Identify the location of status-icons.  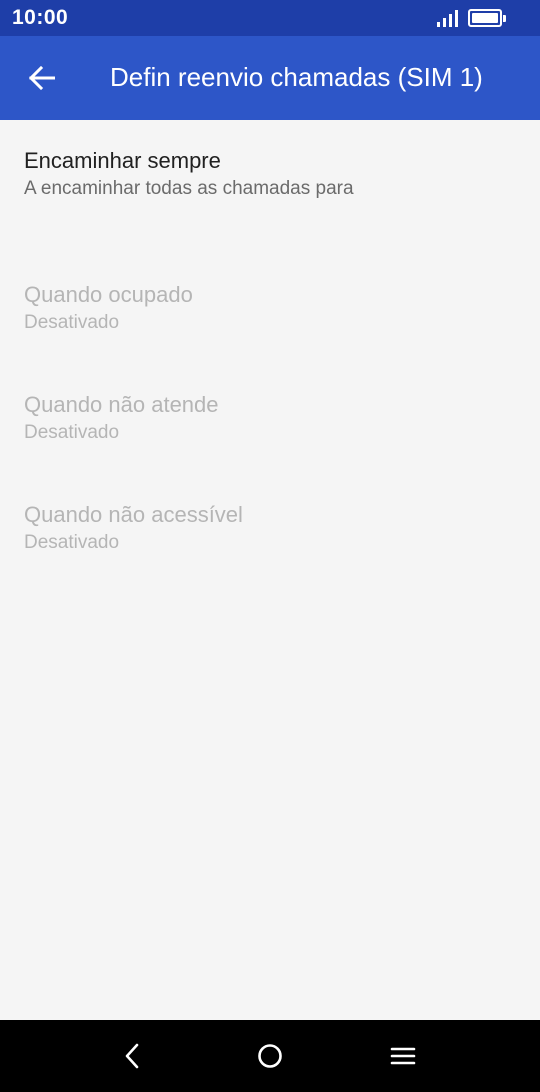
(471, 18).